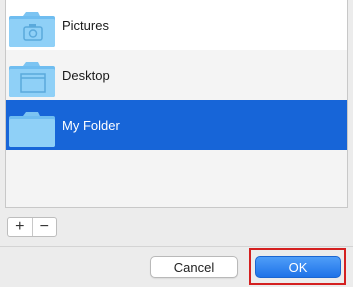 The image size is (353, 287). I want to click on cancel-button: Cancel, so click(194, 267).